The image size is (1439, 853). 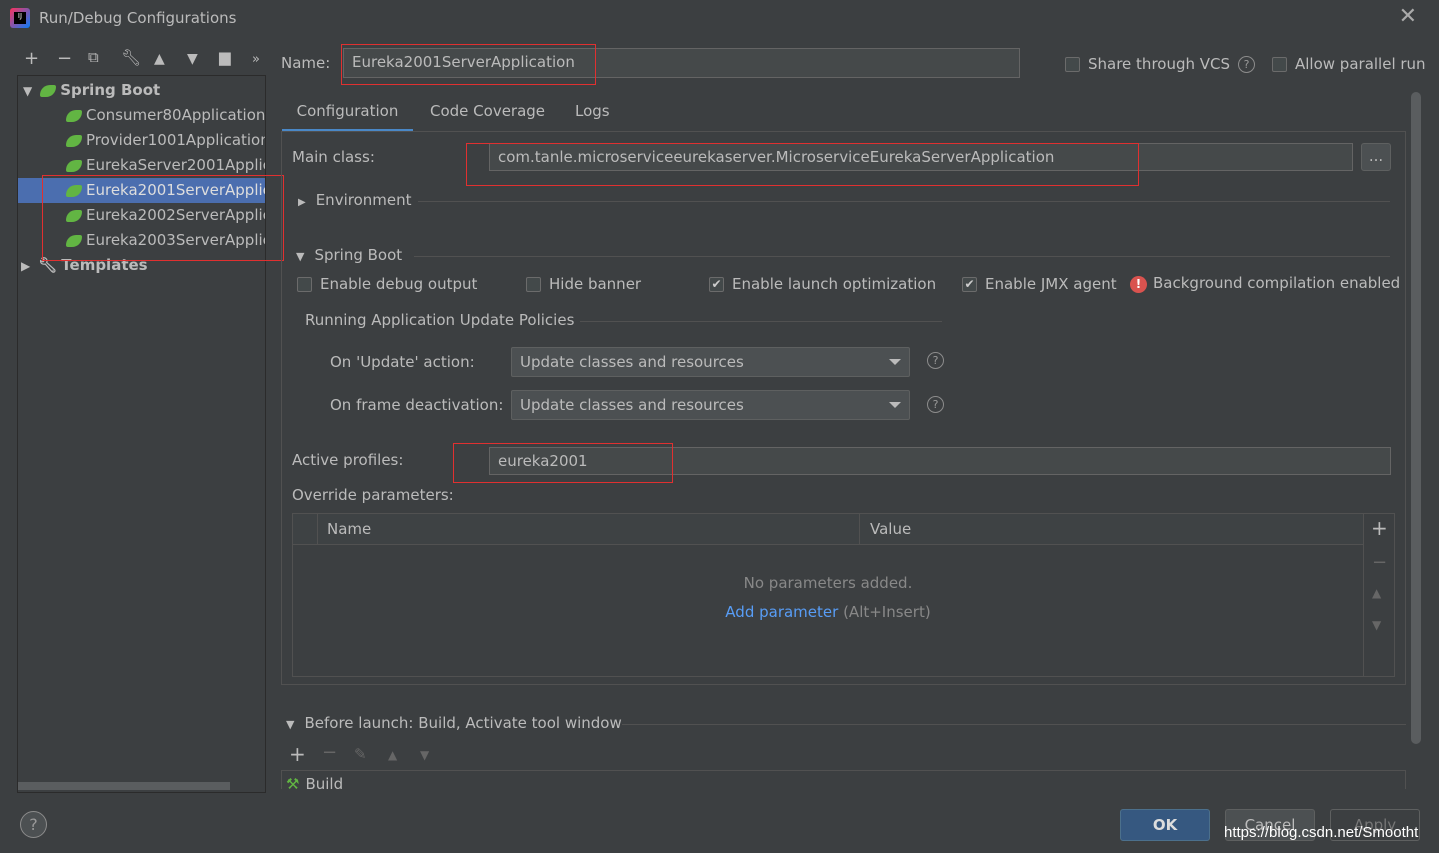 I want to click on plus-icon: +, so click(x=31, y=58).